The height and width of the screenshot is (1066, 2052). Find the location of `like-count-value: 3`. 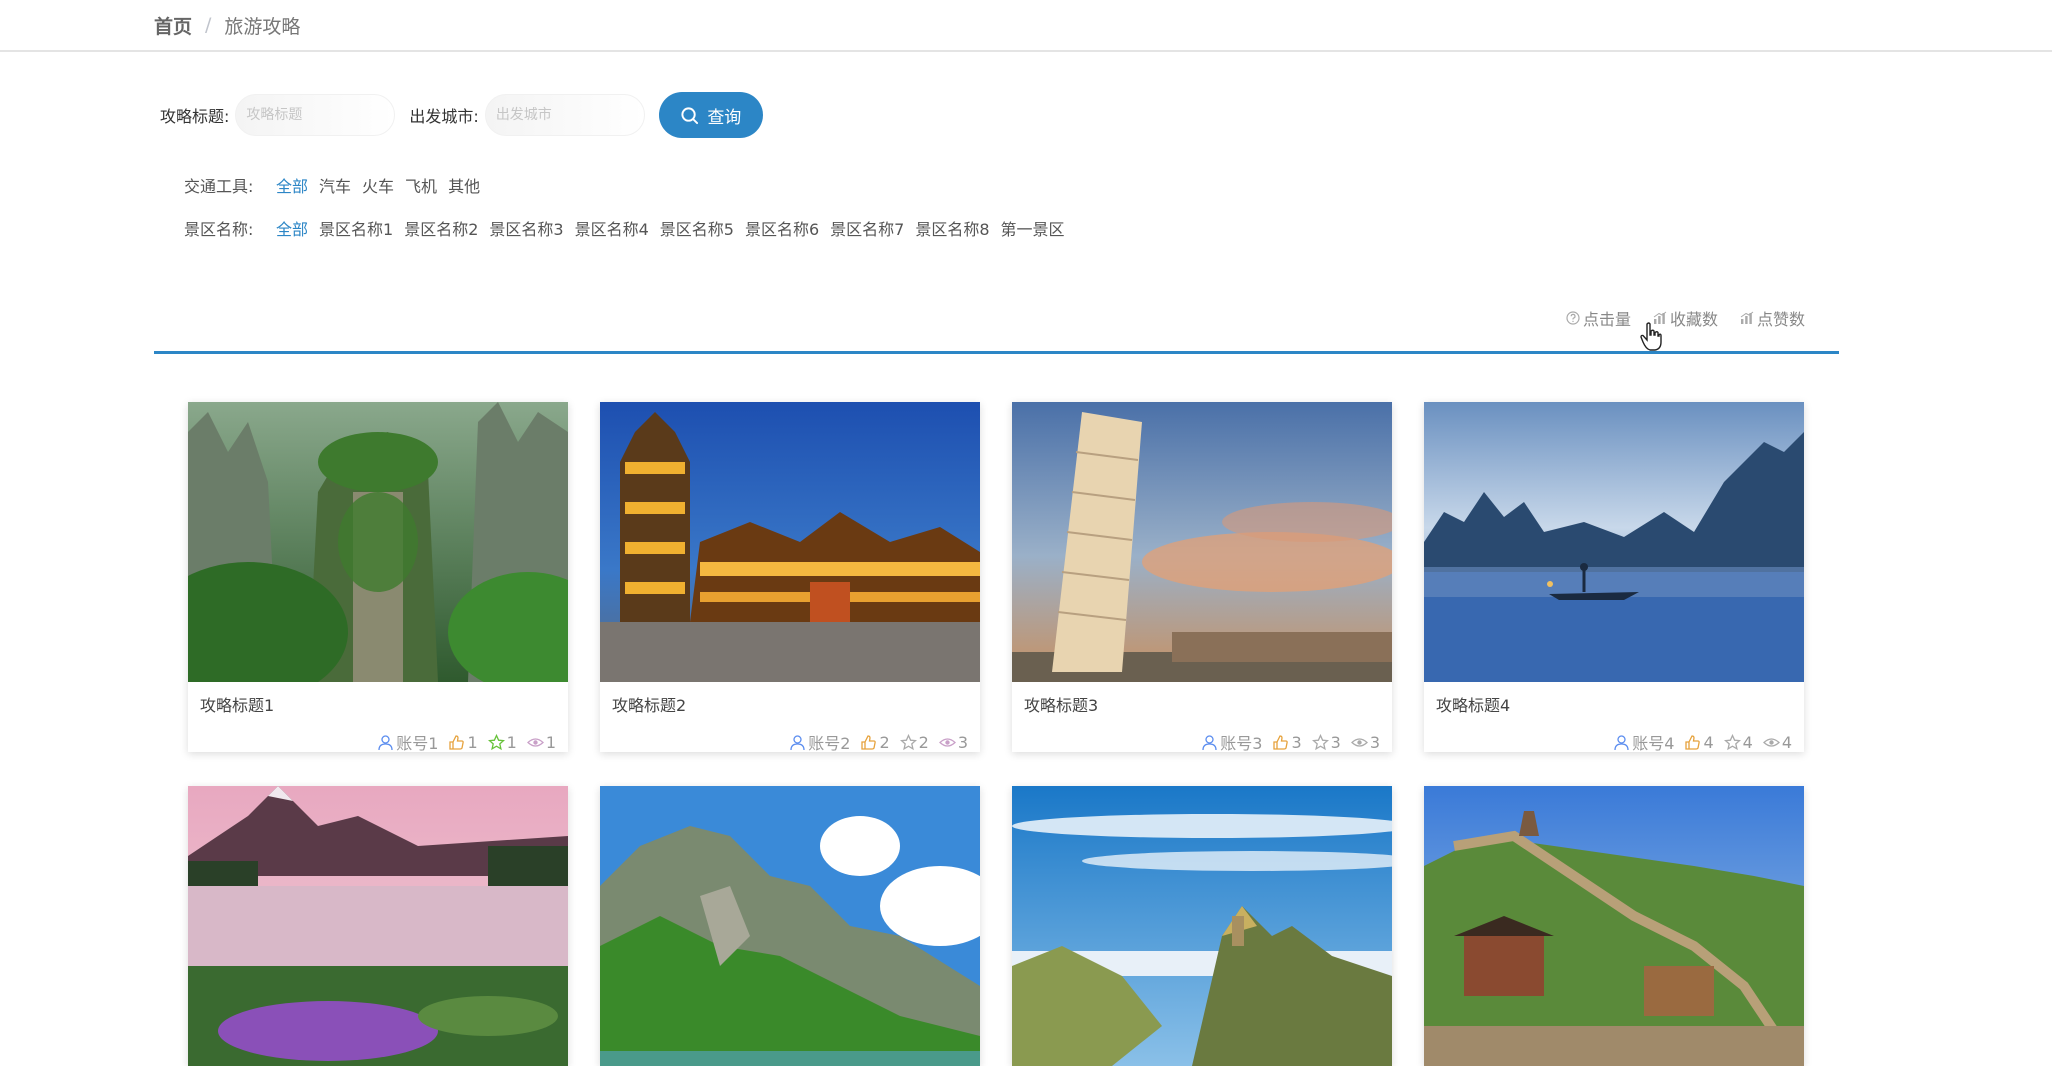

like-count-value: 3 is located at coordinates (1296, 742).